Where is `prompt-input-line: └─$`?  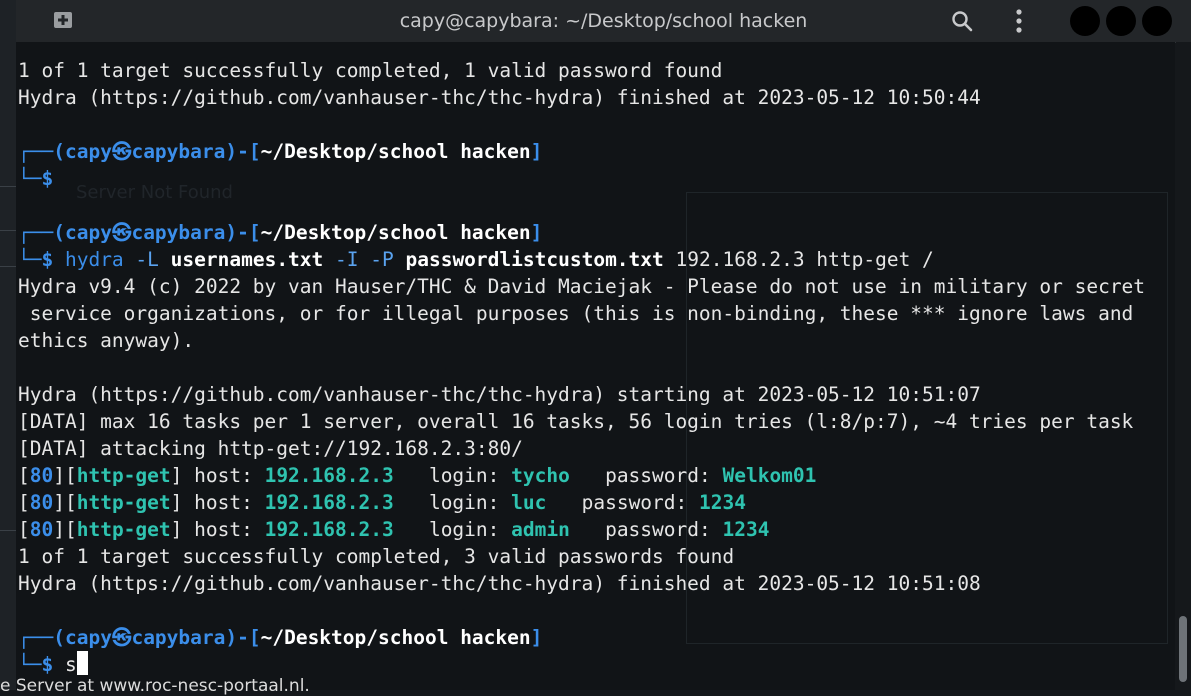
prompt-input-line: └─$ is located at coordinates (36, 178).